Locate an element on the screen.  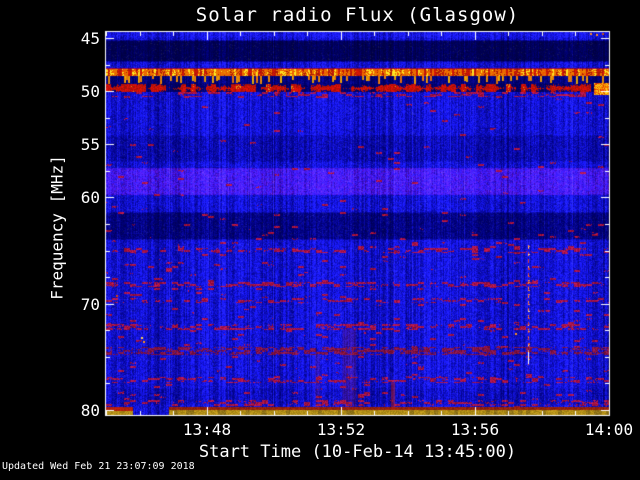
y-tick-label: 70 is located at coordinates (90, 304).